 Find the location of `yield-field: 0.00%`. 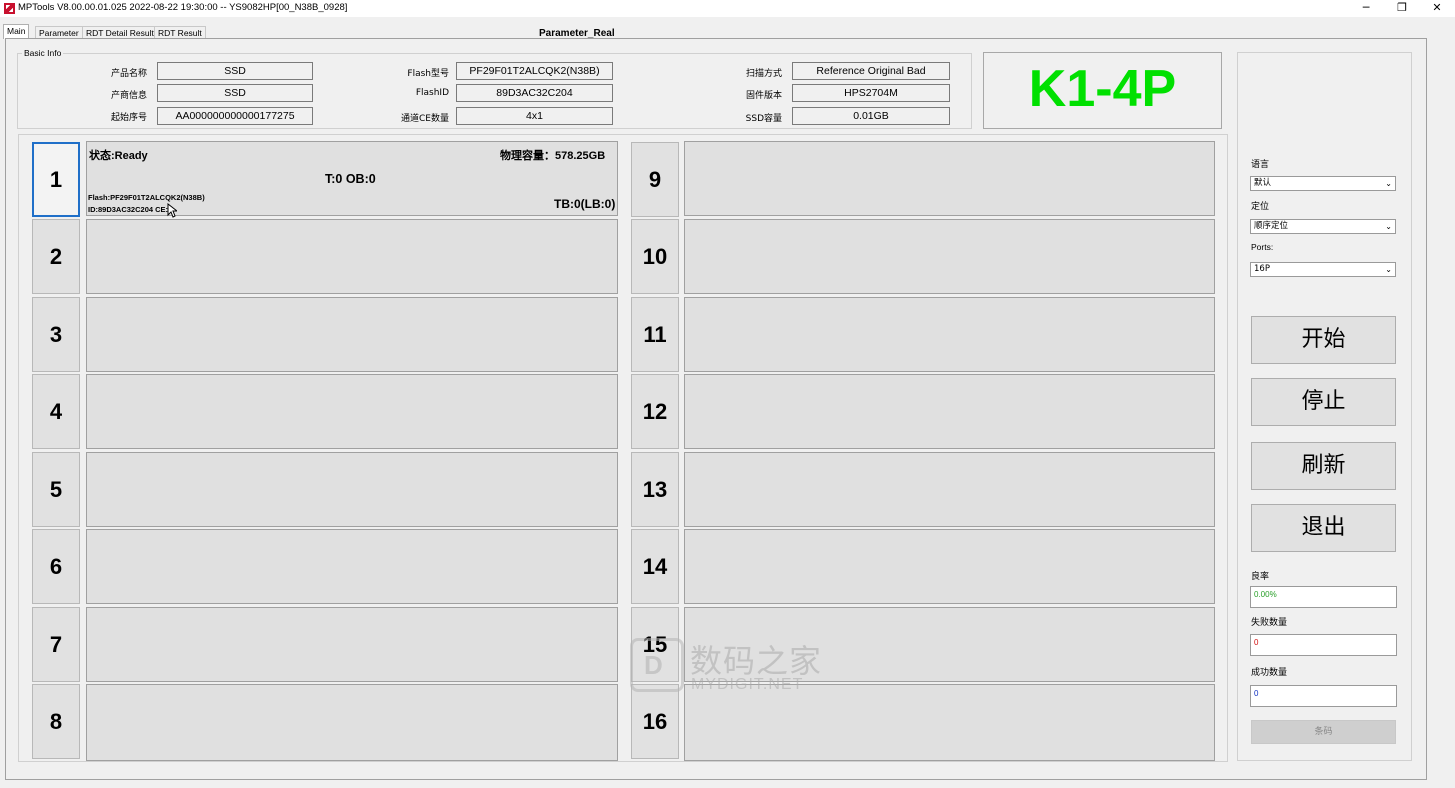

yield-field: 0.00% is located at coordinates (1323, 597).